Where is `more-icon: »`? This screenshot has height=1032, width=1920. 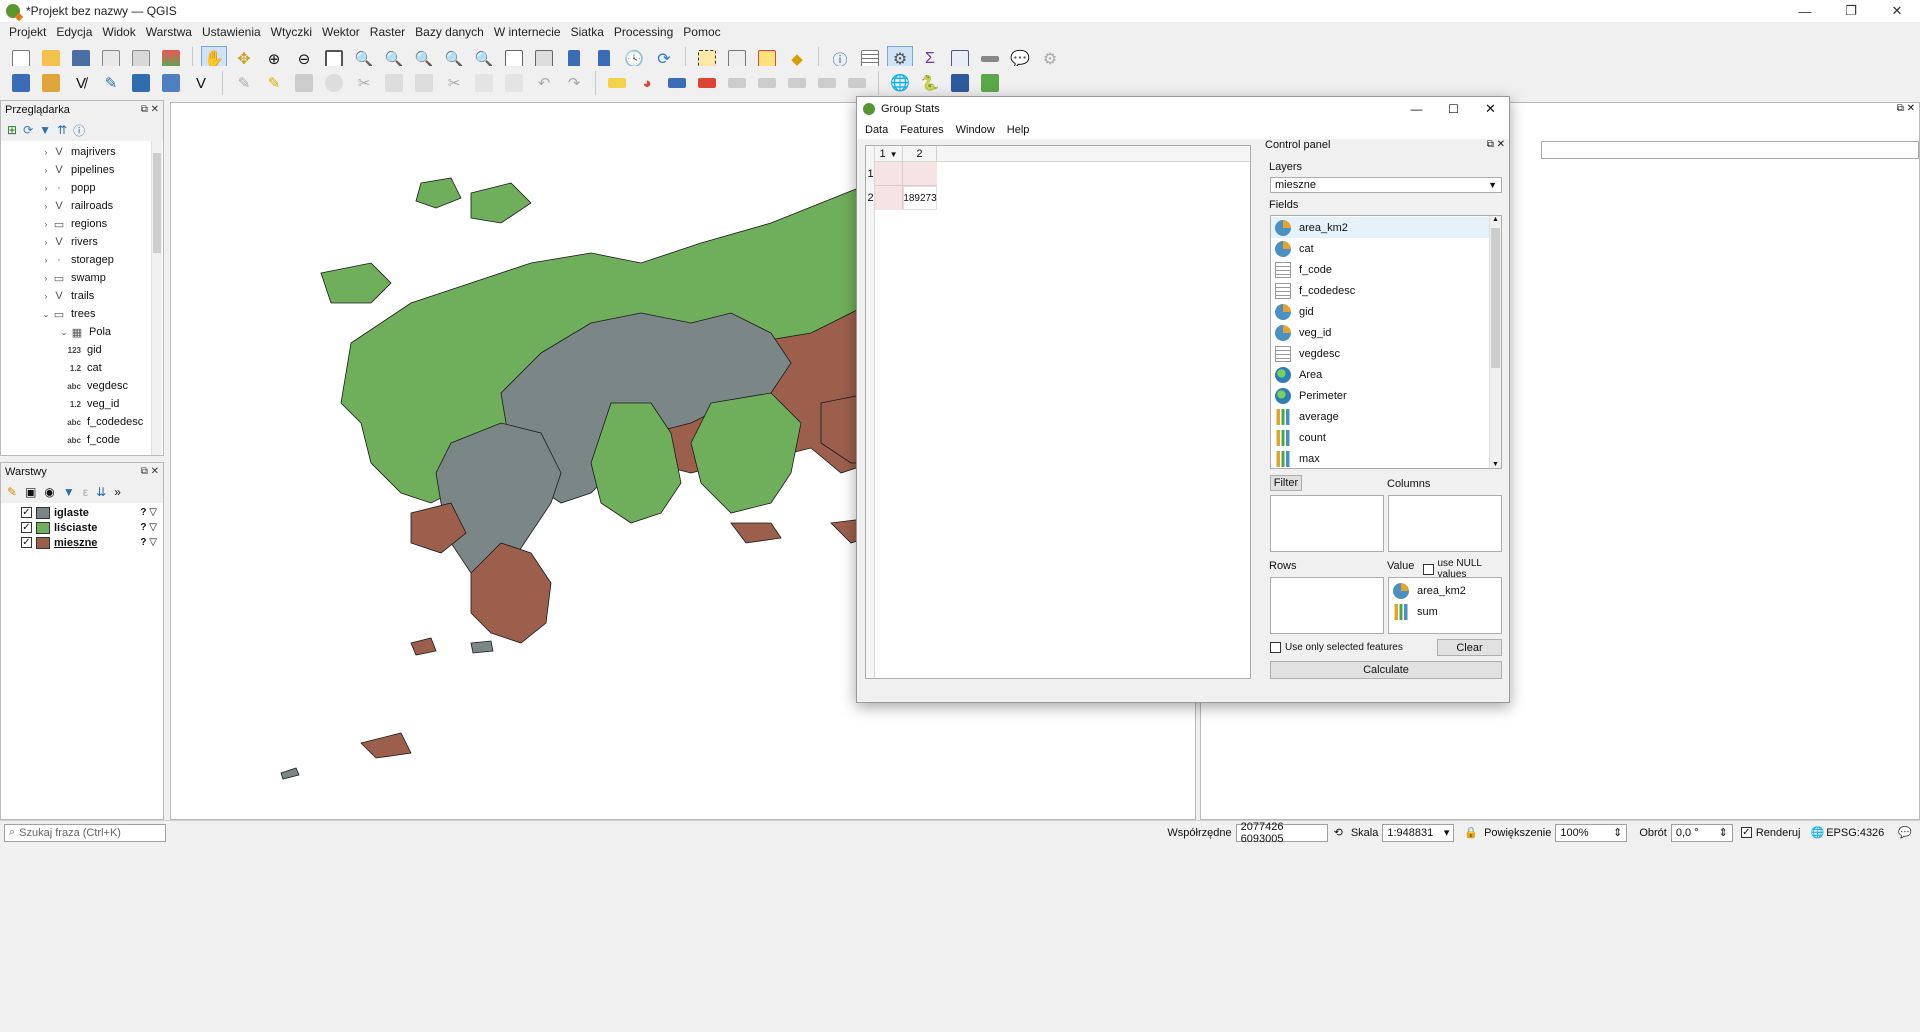
more-icon: » is located at coordinates (117, 492).